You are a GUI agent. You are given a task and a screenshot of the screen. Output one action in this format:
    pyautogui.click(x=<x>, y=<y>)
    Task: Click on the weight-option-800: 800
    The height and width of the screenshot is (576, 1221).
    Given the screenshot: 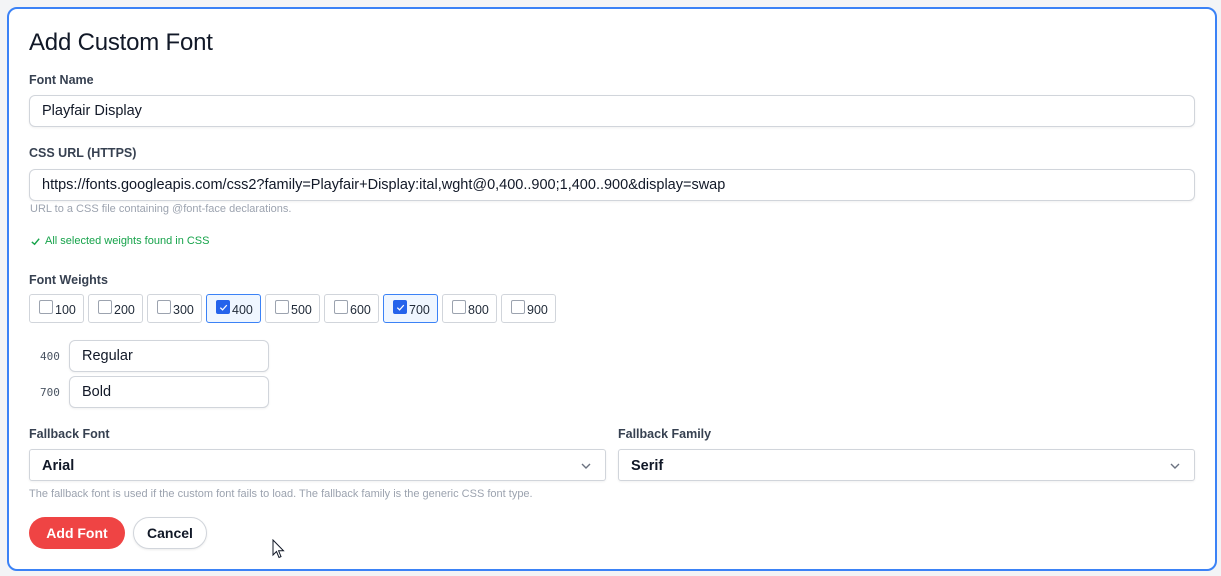 What is the action you would take?
    pyautogui.click(x=469, y=308)
    